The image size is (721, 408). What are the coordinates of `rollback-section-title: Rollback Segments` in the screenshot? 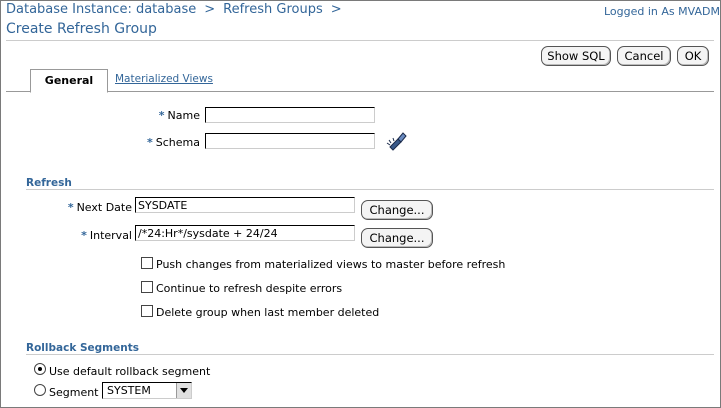 It's located at (82, 348).